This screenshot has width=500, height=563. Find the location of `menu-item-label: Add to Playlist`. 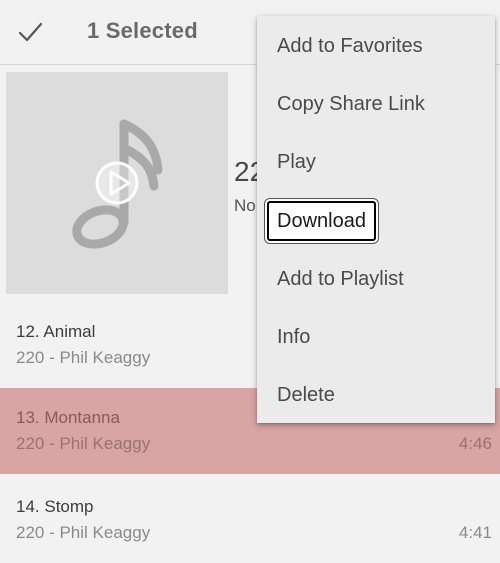

menu-item-label: Add to Playlist is located at coordinates (340, 279).